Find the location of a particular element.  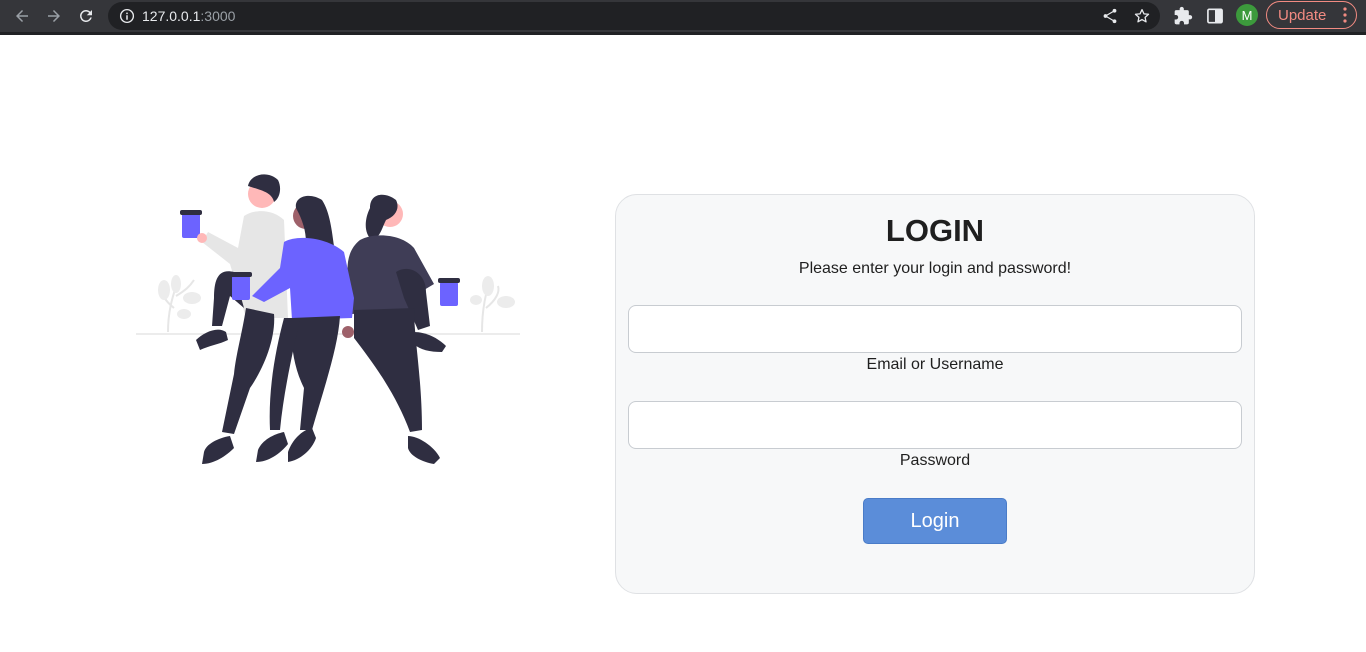

login-title: LOGIN is located at coordinates (935, 230).